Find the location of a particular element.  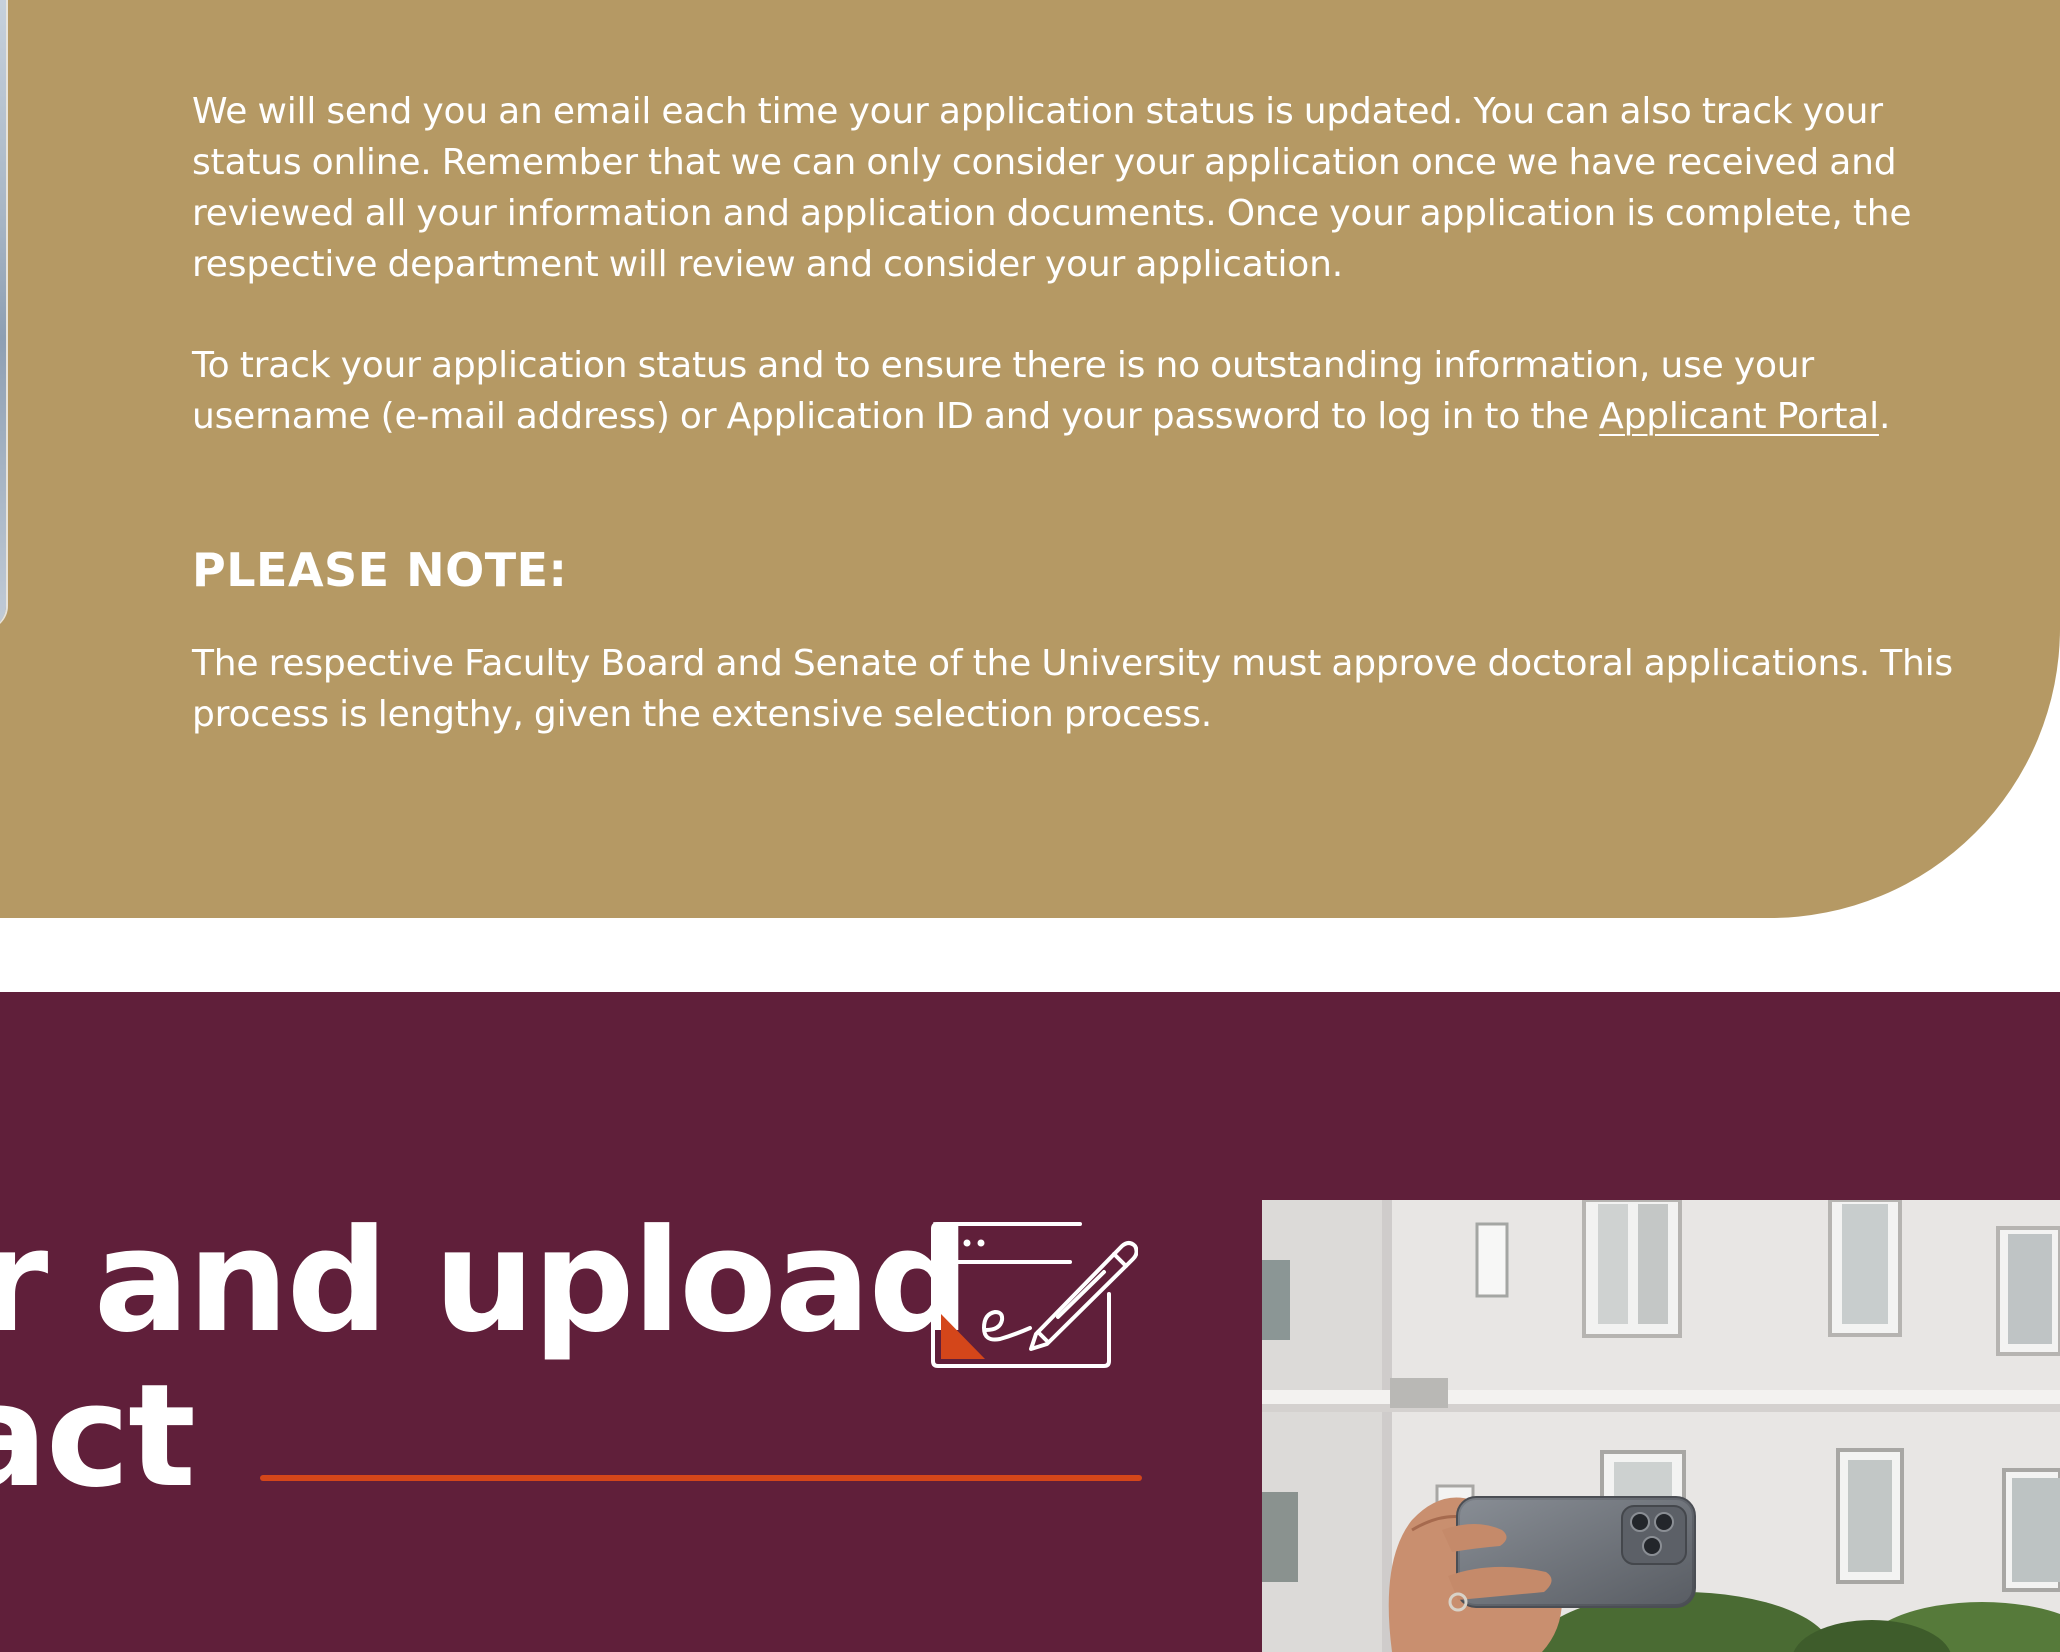

contract-section-title: er and upload ract is located at coordinates (485, 1359).